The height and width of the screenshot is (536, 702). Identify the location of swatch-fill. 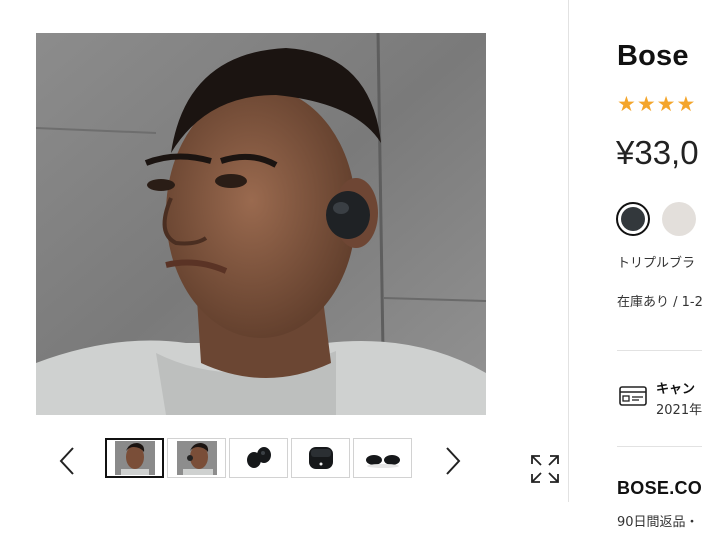
(633, 219).